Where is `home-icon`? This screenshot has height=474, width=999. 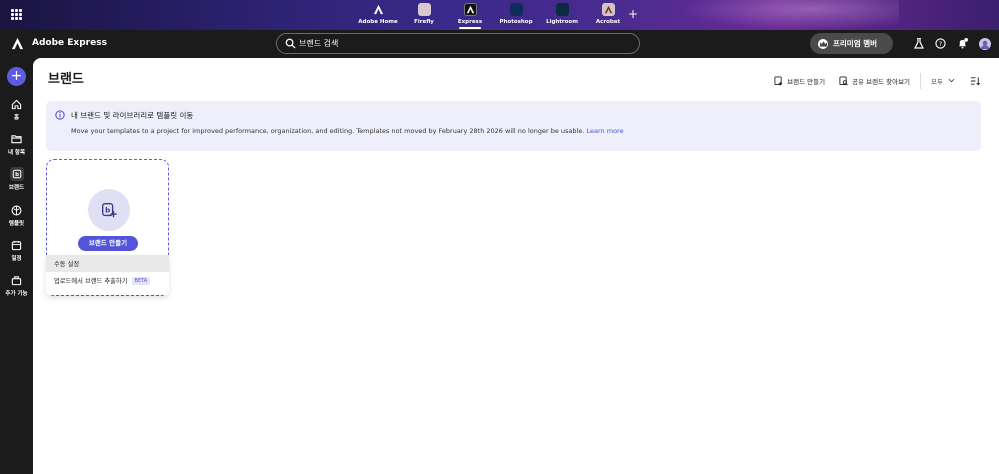
home-icon is located at coordinates (17, 104).